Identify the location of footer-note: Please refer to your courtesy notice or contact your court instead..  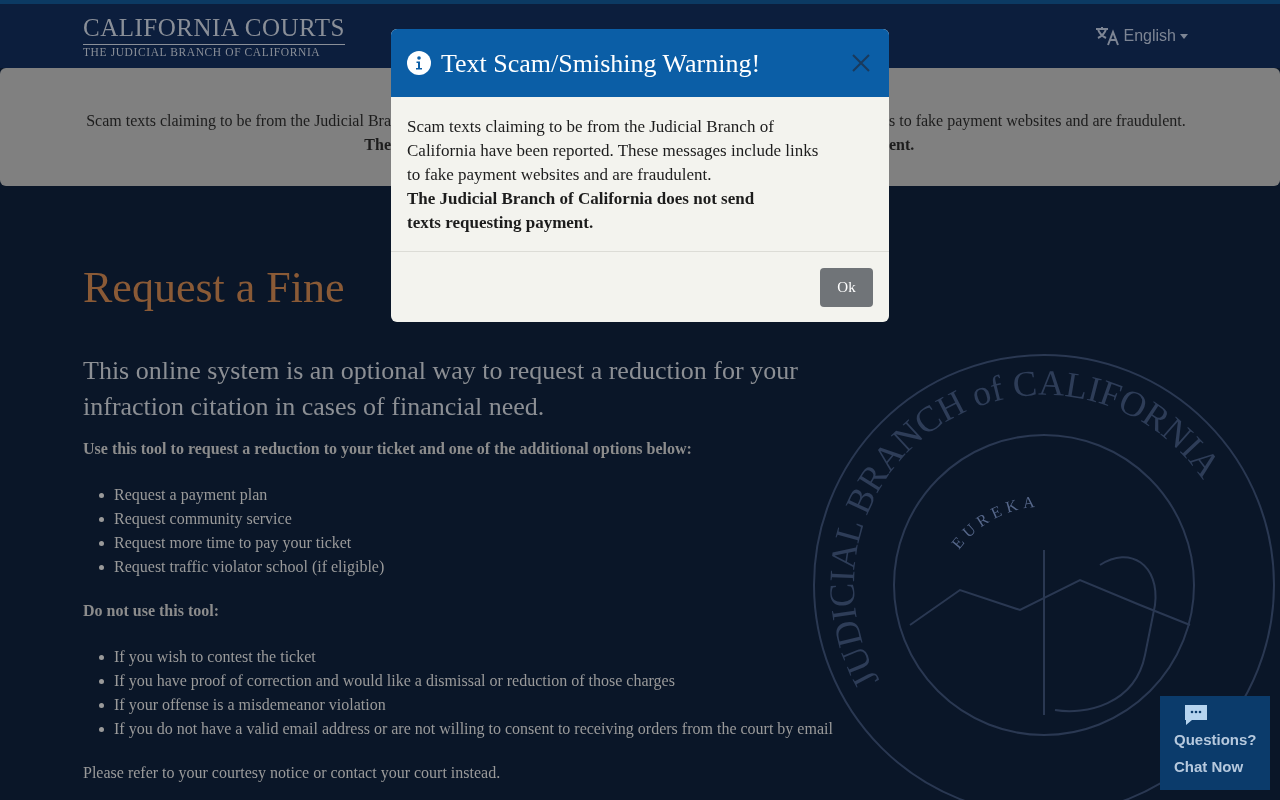
(292, 773).